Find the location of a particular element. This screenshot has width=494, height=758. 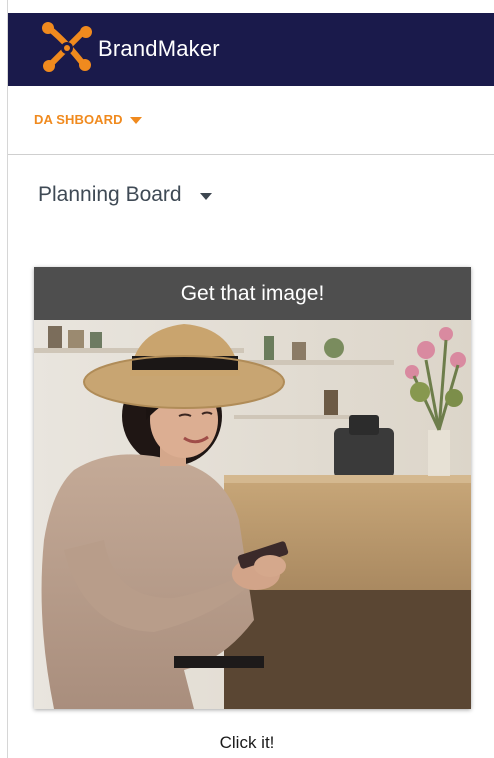

click-it-caption: Click it! is located at coordinates (247, 742).